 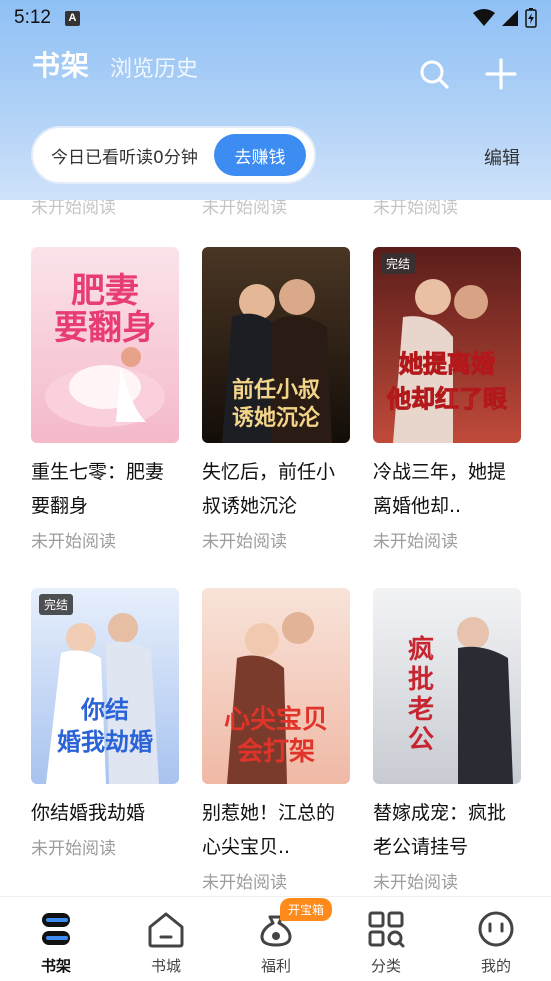 I want to click on notification-icon: A, so click(x=72, y=18).